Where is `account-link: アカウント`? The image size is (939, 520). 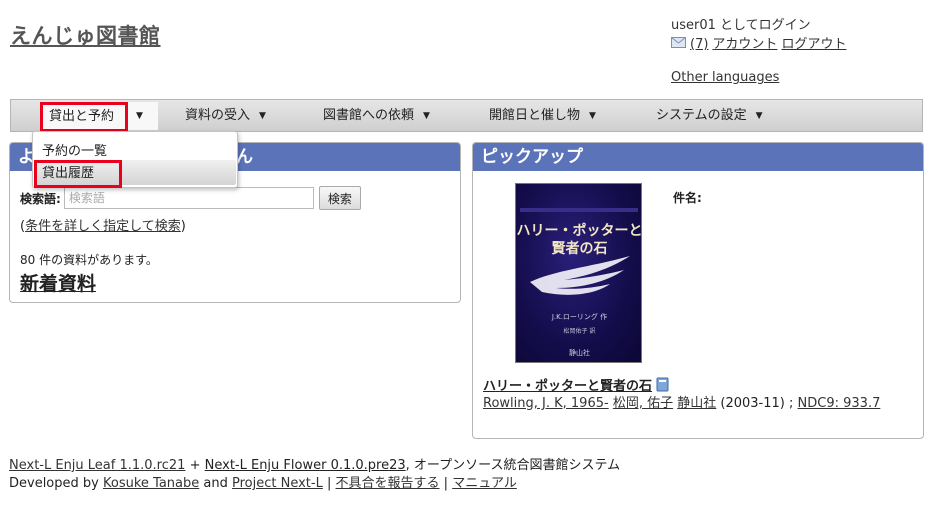 account-link: アカウント is located at coordinates (744, 44).